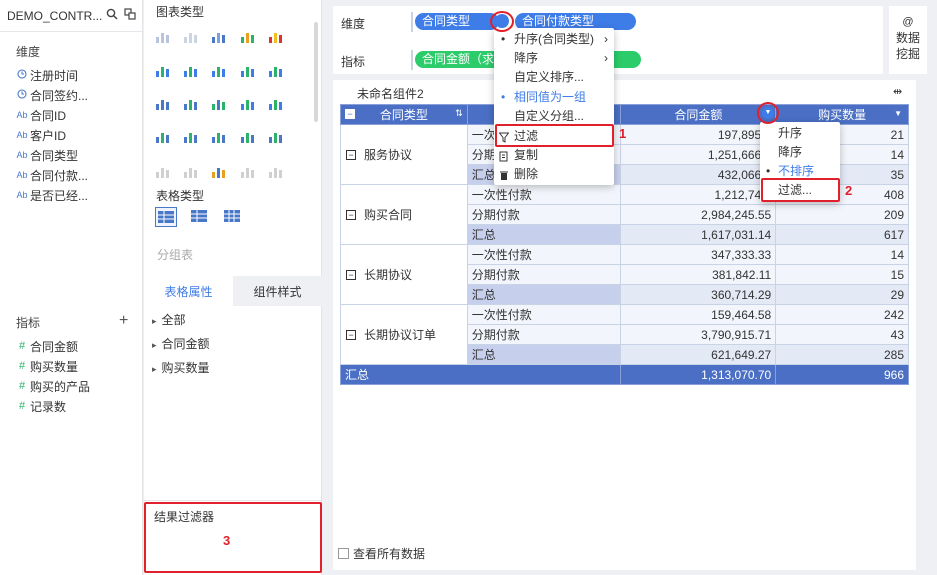  I want to click on sort-desc-option: 降序, so click(790, 152).